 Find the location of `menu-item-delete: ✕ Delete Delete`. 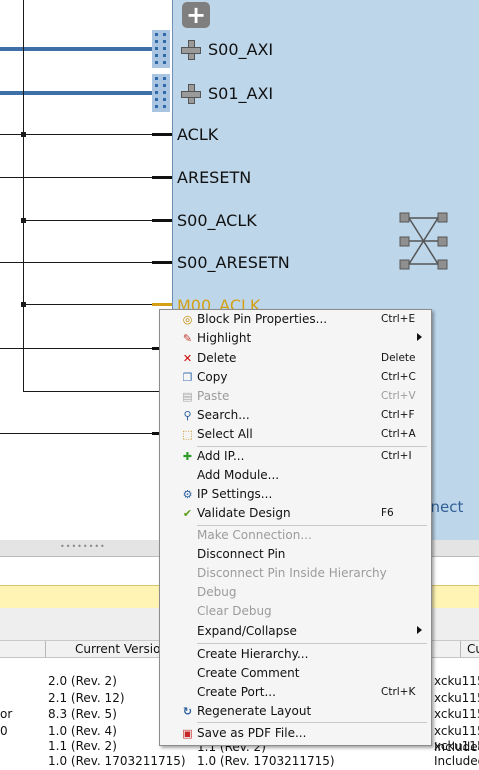

menu-item-delete: ✕ Delete Delete is located at coordinates (295, 358).